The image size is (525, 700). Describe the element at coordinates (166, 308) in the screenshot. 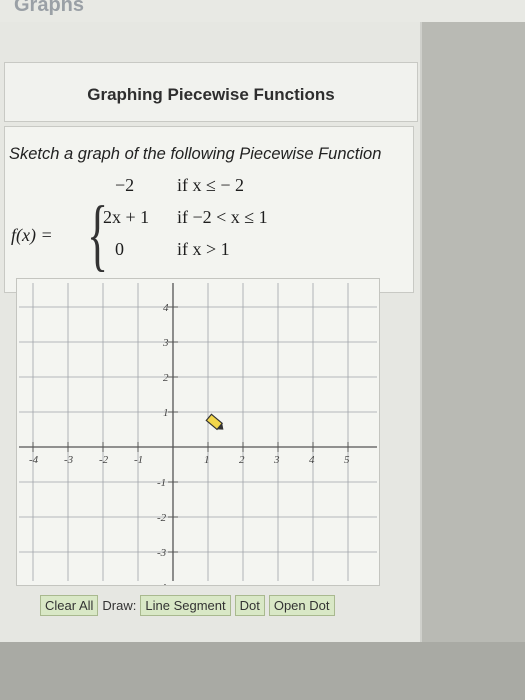

I see `y-tick-label: 4` at that location.